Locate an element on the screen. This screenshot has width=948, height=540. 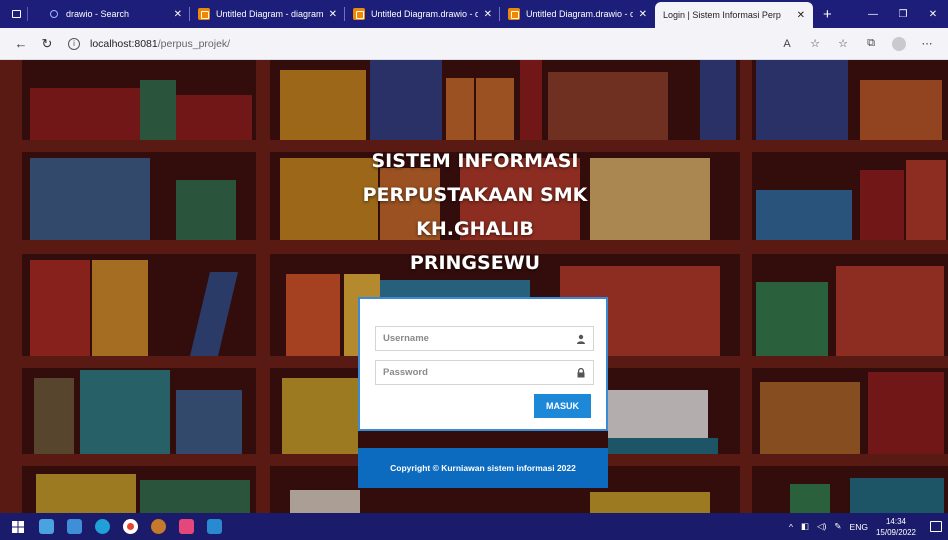
password-input is located at coordinates (479, 372).